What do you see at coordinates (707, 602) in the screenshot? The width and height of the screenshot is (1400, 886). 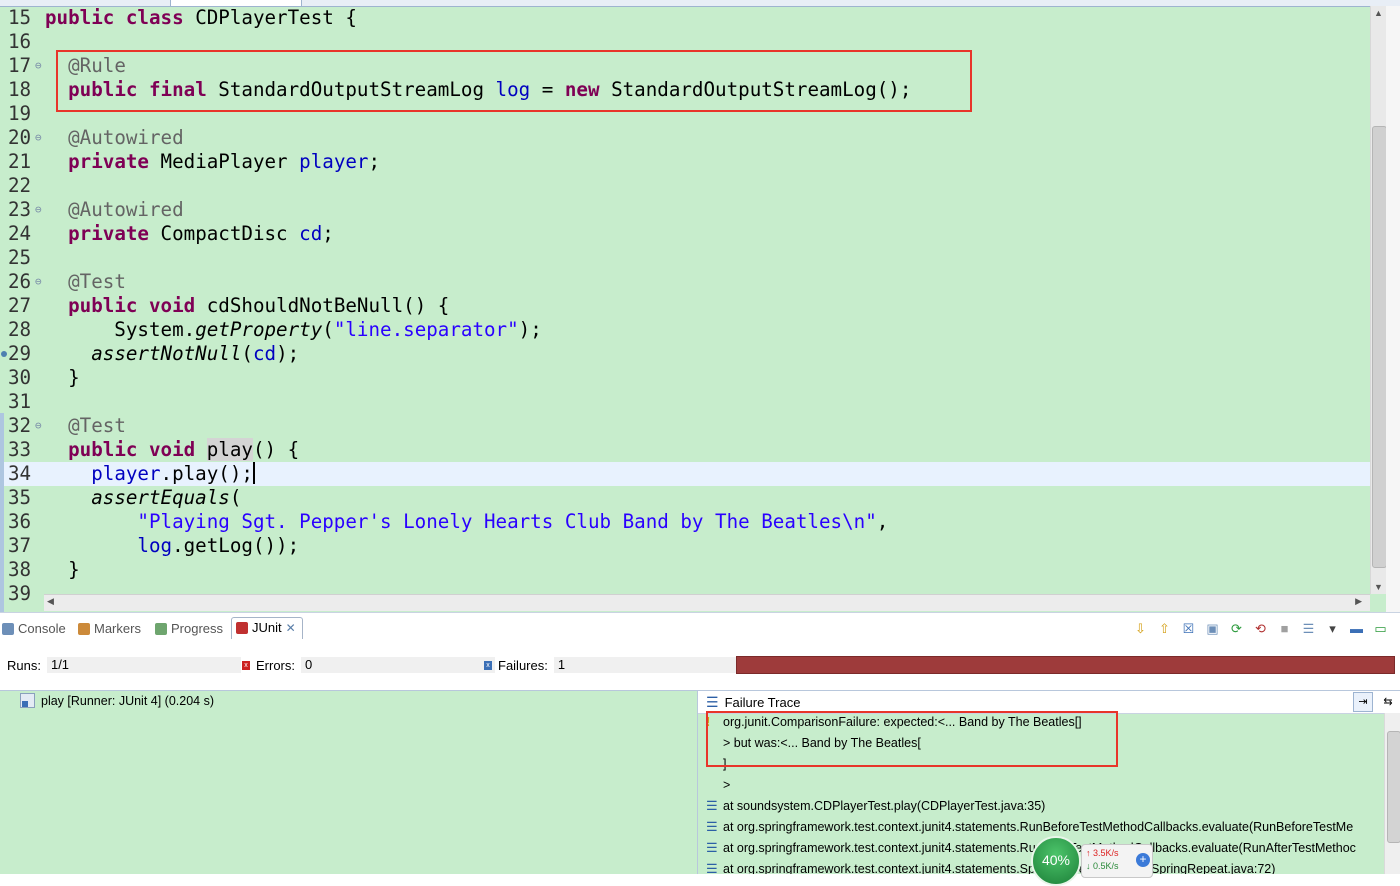 I see `editor-horizontal-scrollbar: ◀ ▶` at bounding box center [707, 602].